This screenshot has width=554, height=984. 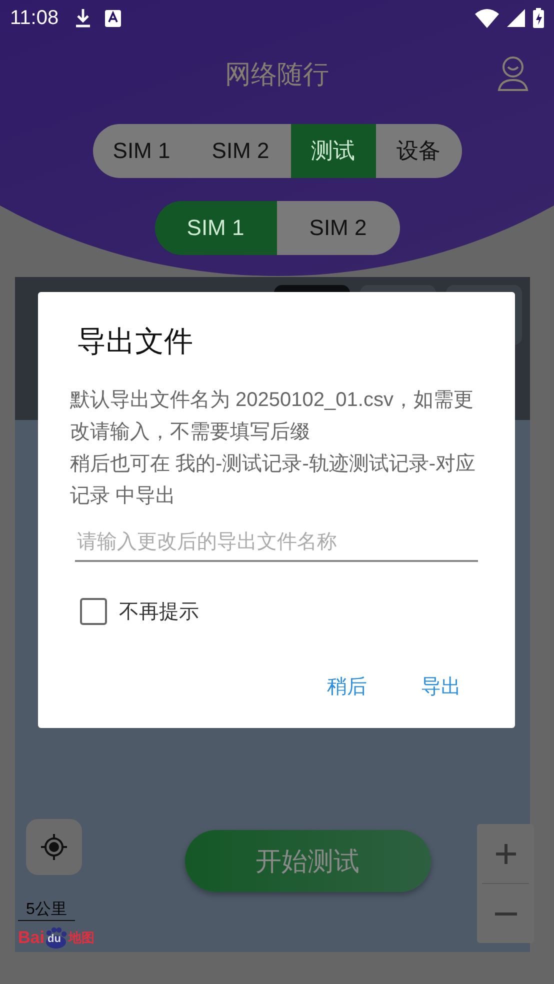 I want to click on dialog-message: 稍后也可在 我的-测试记录-轨迹测试记录-对应记录 中导出, so click(x=273, y=480).